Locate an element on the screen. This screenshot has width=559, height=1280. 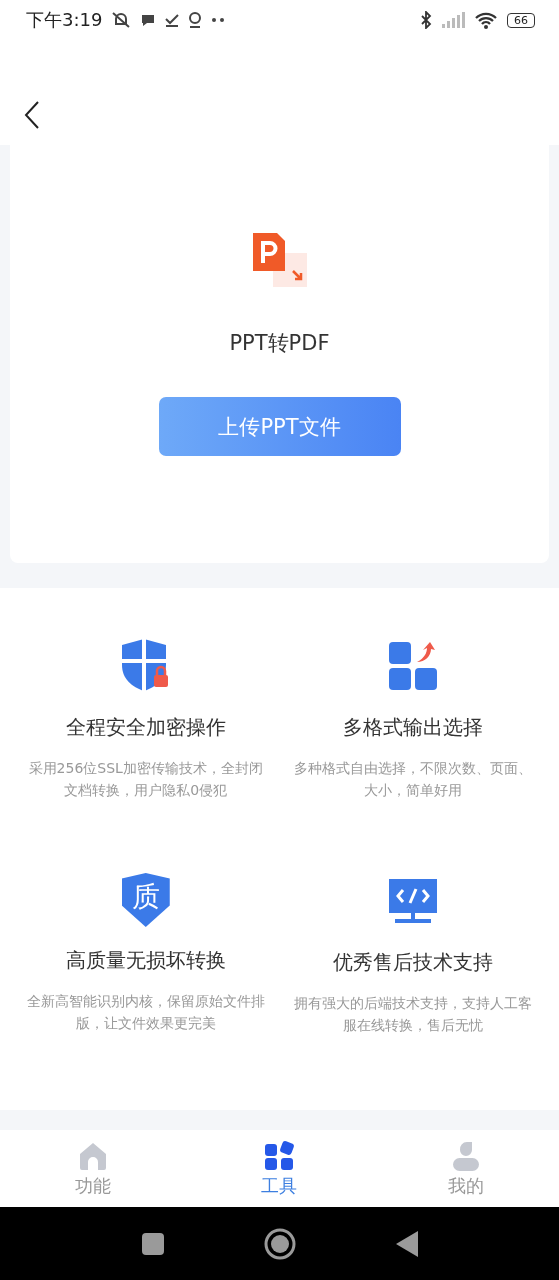
upload-button: 上传PPT文件 is located at coordinates (279, 426).